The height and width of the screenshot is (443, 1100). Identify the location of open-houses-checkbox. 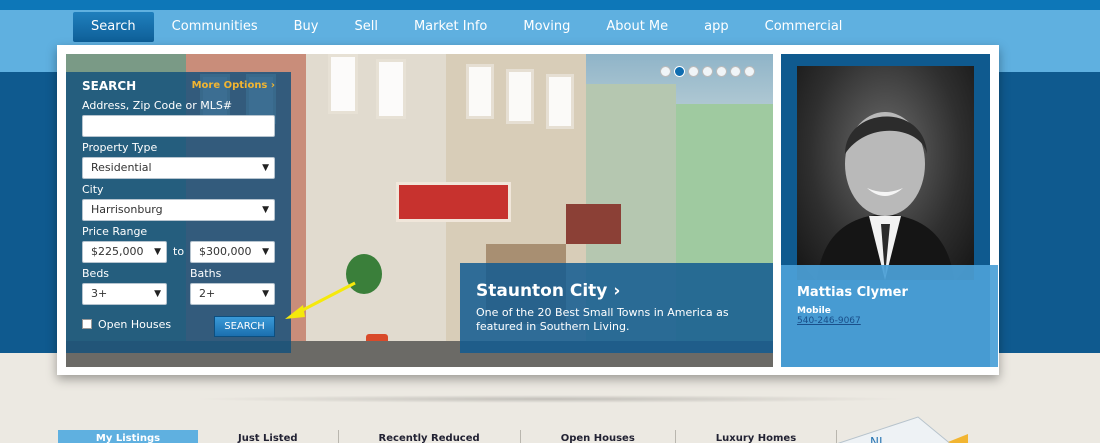
(87, 324).